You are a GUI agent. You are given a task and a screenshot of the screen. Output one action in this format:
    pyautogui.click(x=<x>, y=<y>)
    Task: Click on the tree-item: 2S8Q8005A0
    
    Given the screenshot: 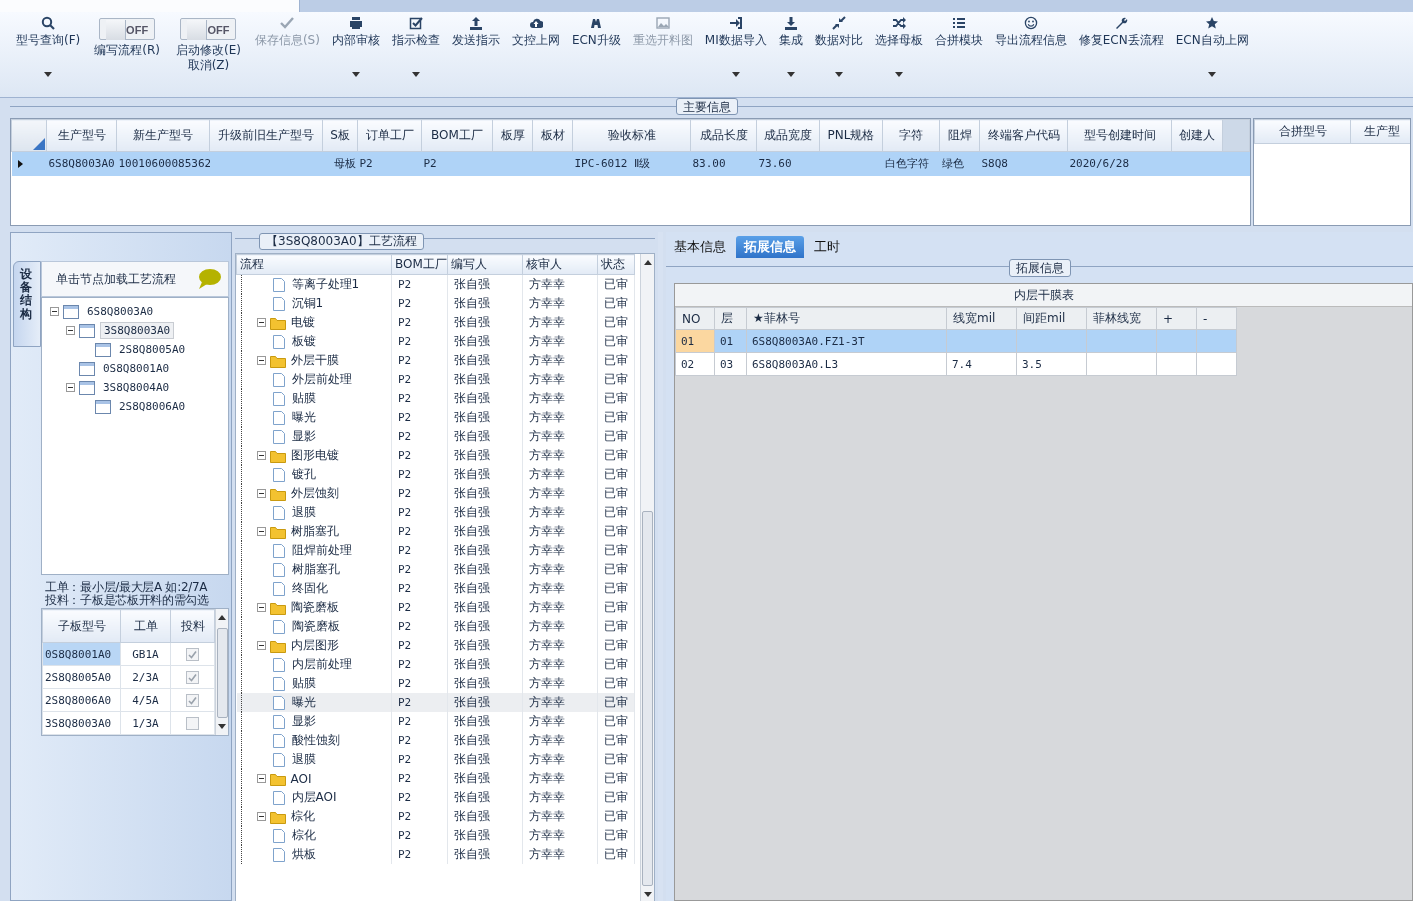 What is the action you would take?
    pyautogui.click(x=152, y=349)
    